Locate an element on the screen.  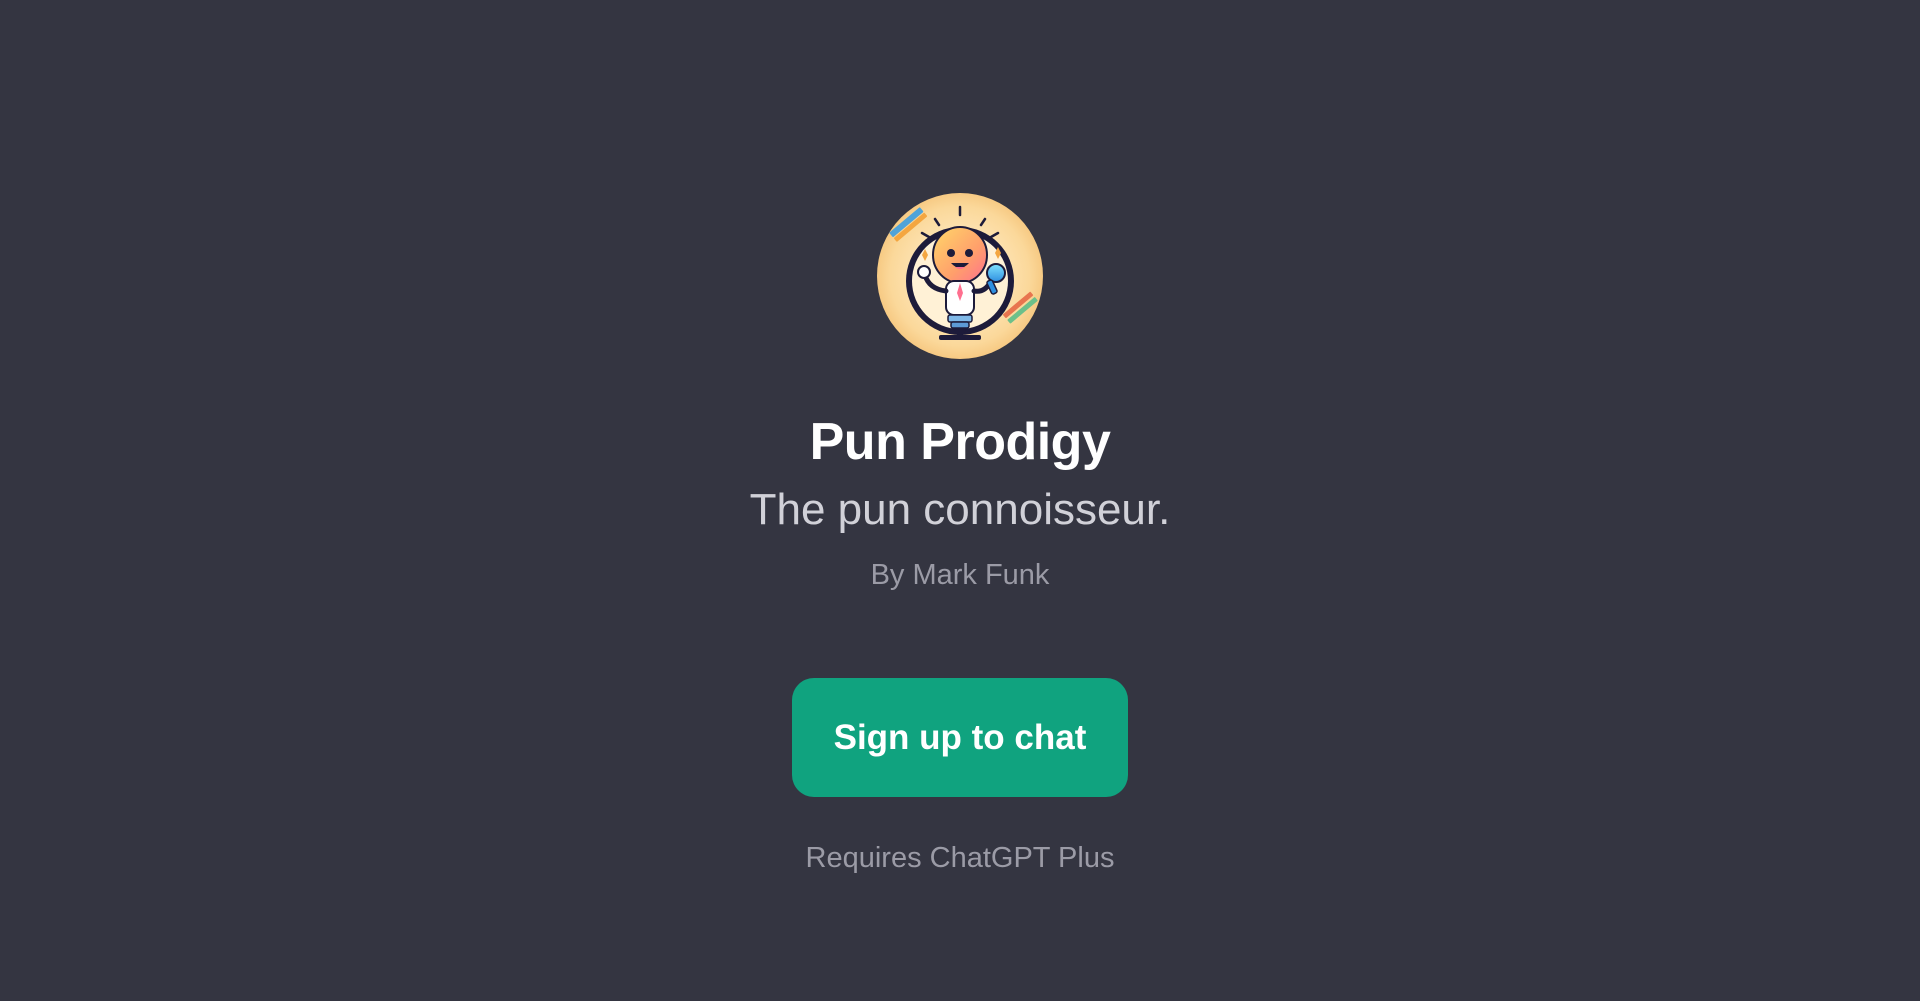
lightbulb-mascot-icon is located at coordinates (960, 276).